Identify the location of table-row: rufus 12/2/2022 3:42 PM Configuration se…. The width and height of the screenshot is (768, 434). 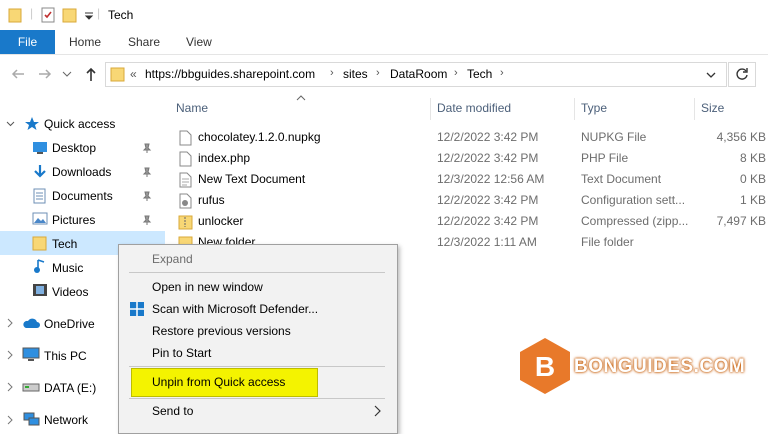
(472, 200).